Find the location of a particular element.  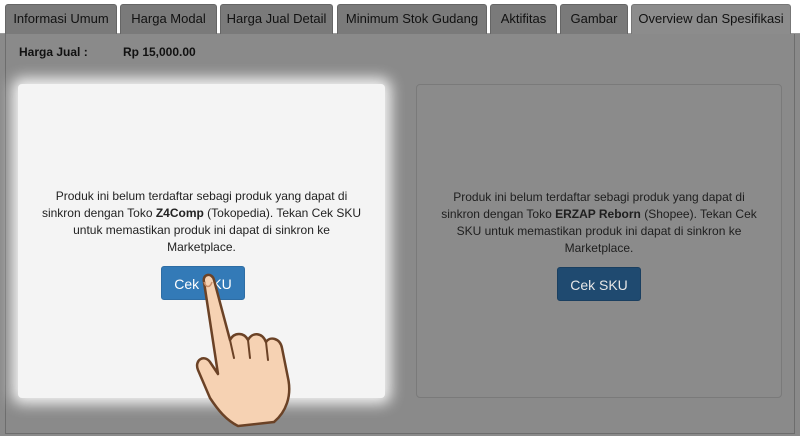

price-value: Rp 15,000.00 is located at coordinates (159, 52).